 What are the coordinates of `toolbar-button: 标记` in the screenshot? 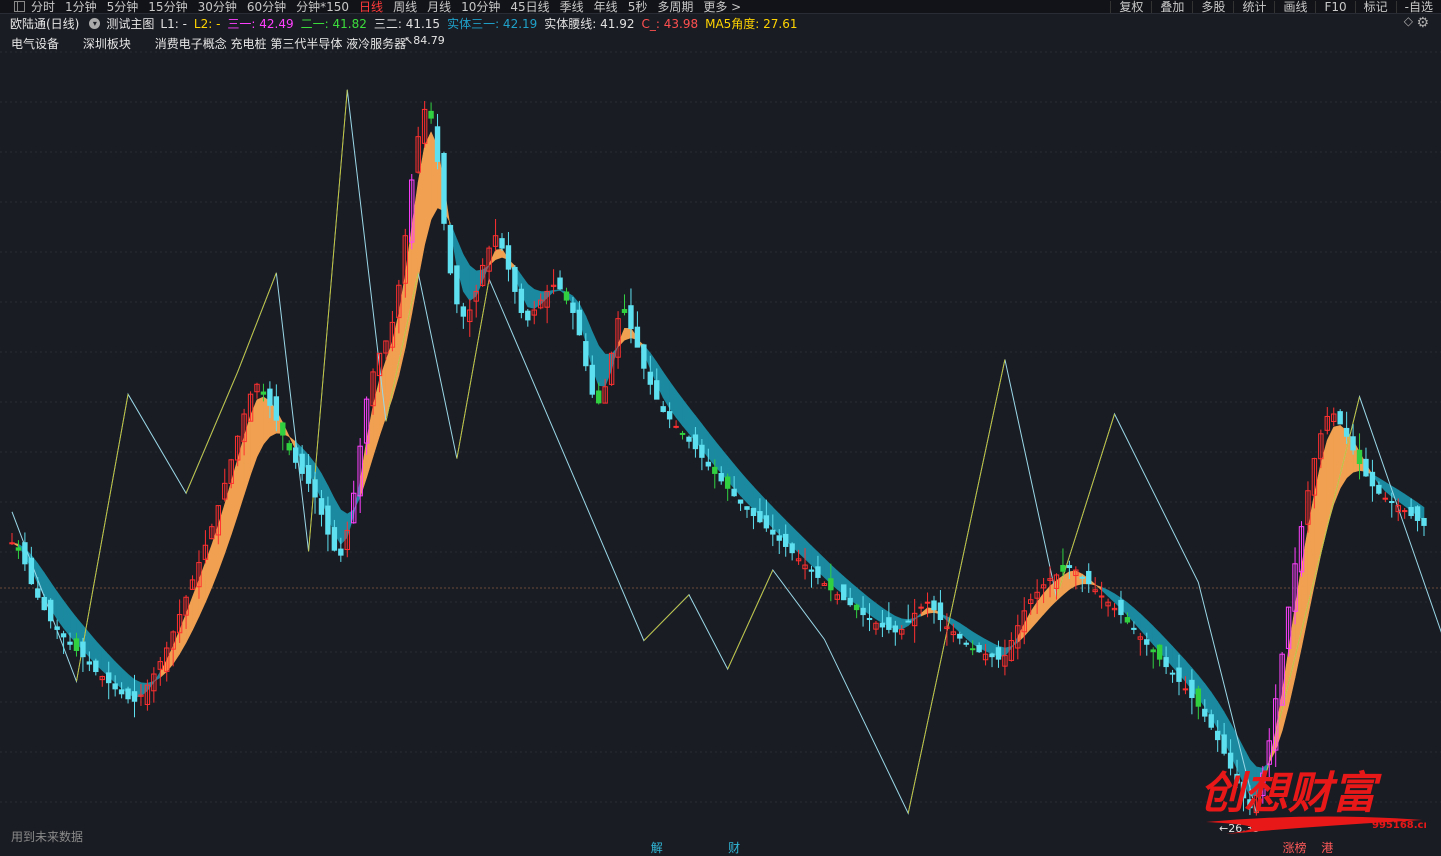 It's located at (1375, 6).